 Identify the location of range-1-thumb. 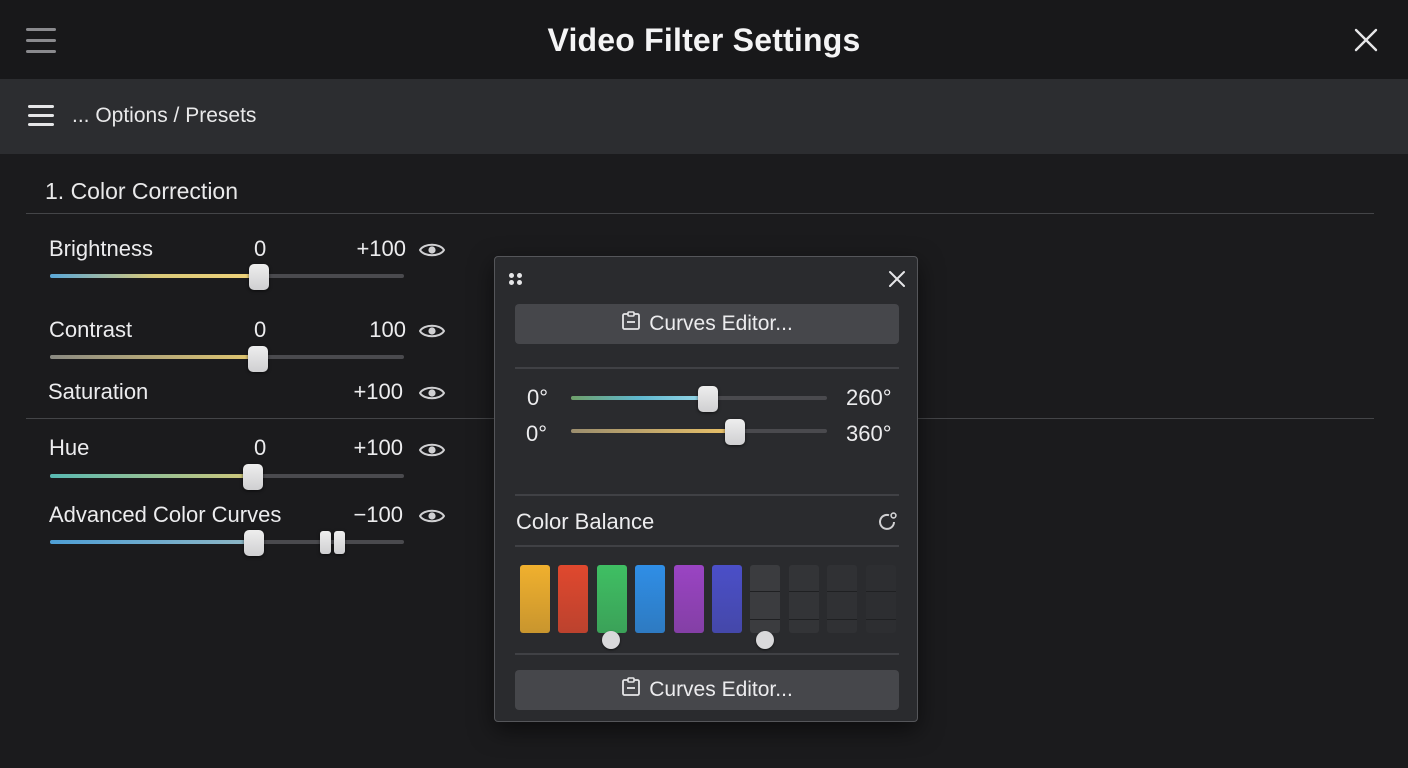
(708, 399).